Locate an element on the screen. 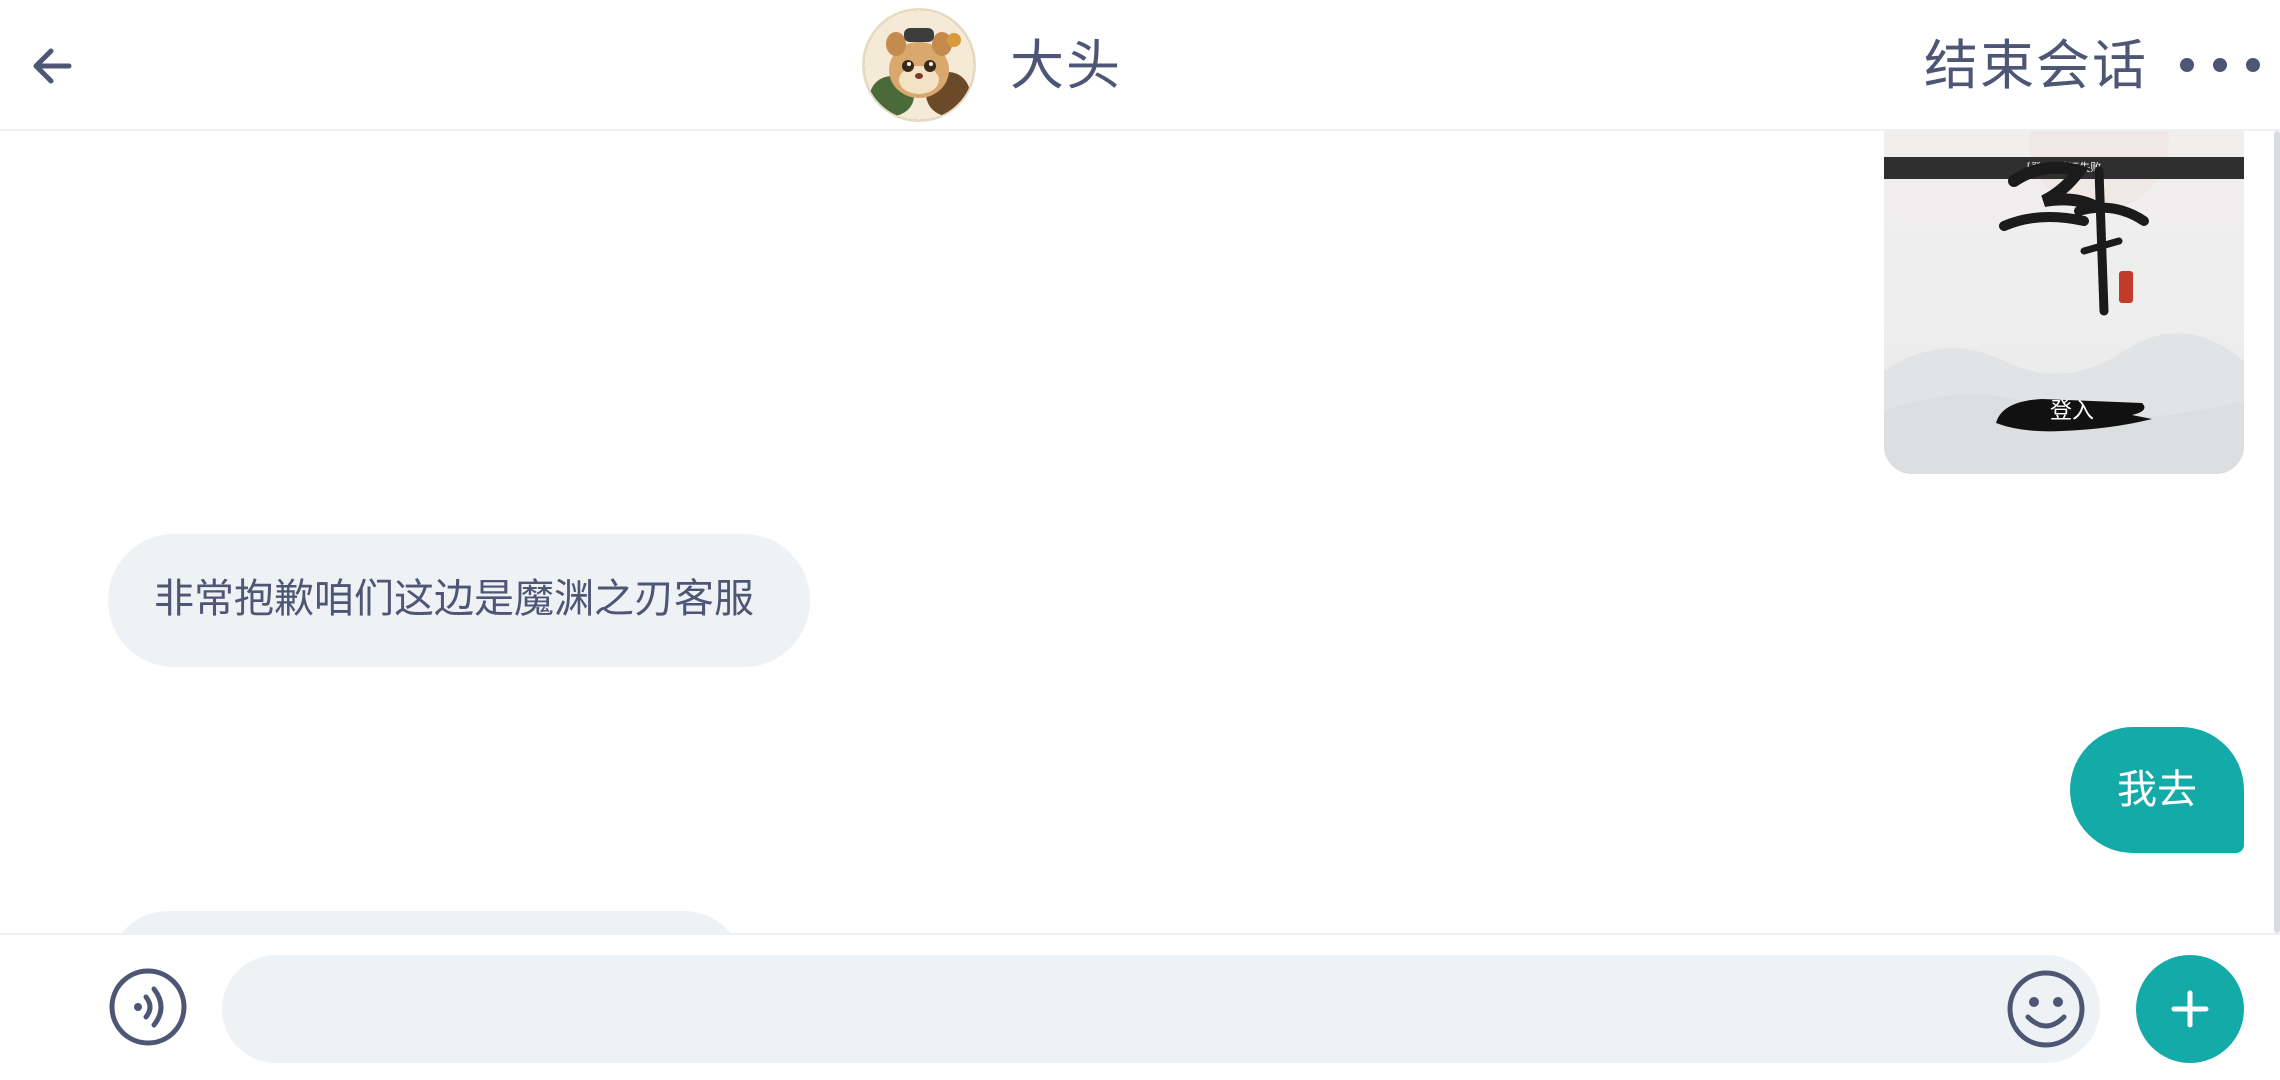  avatar is located at coordinates (919, 65).